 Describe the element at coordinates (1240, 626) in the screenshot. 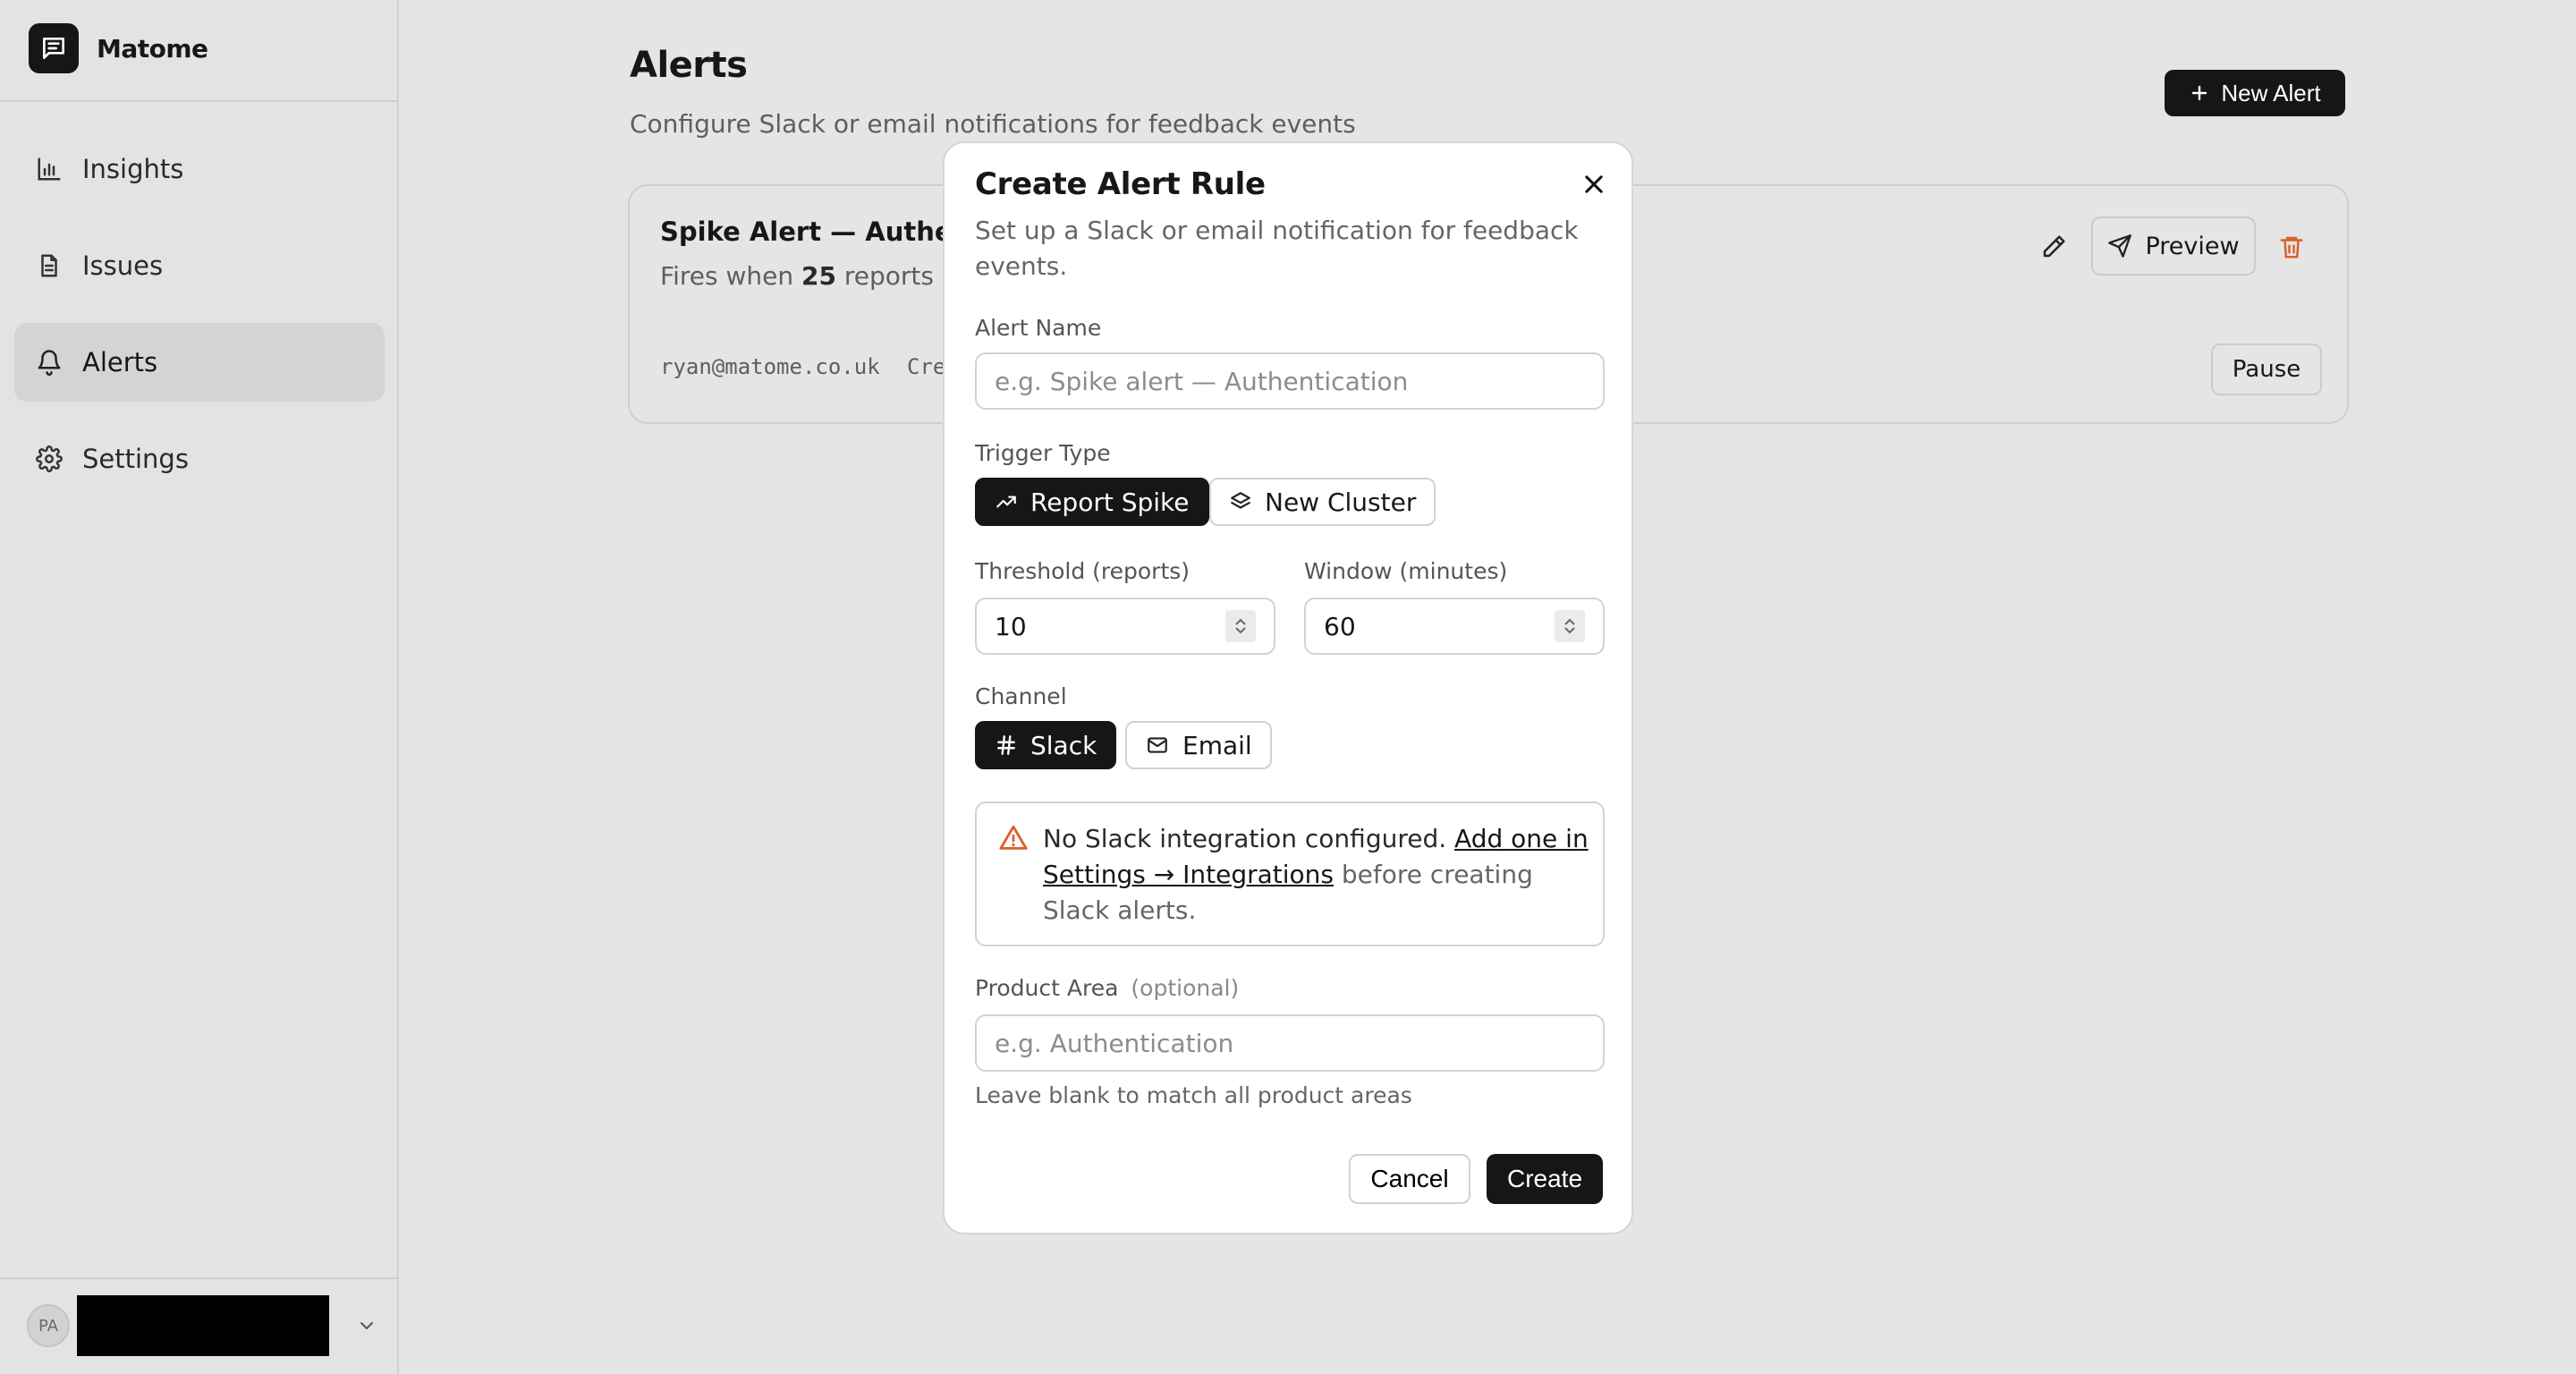

I see `threshold-stepper` at that location.